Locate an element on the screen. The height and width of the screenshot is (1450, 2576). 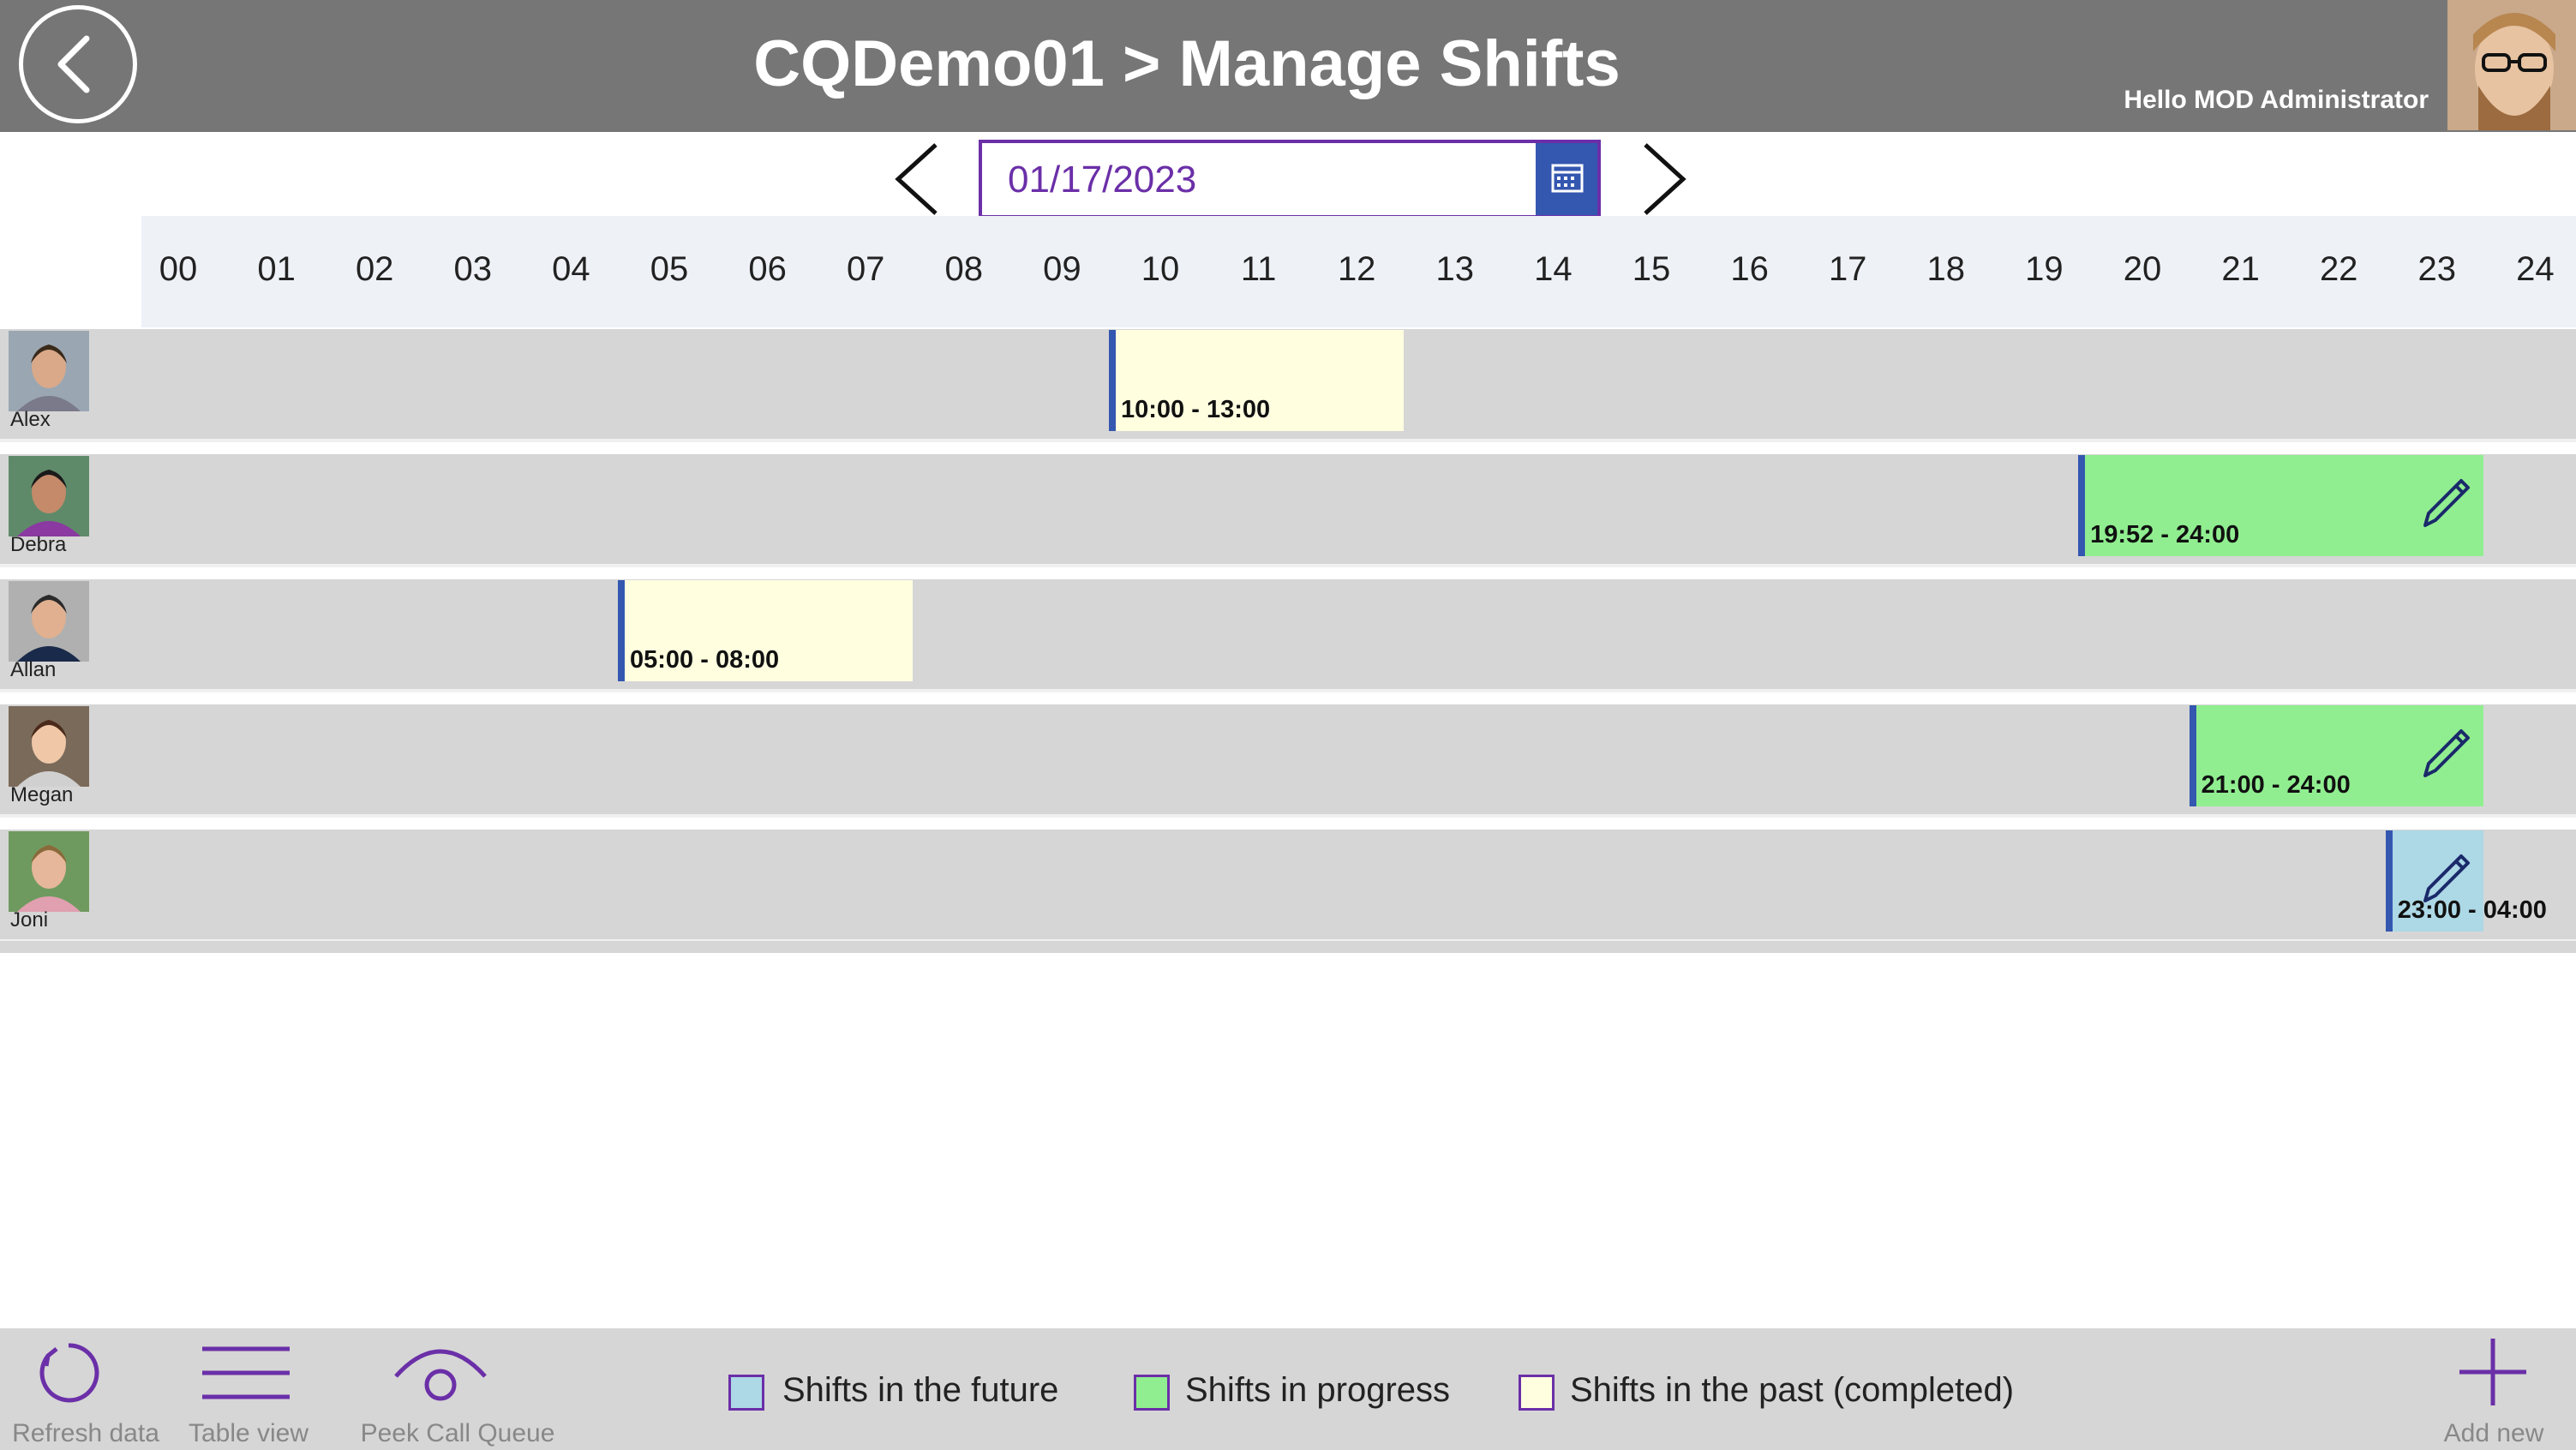
user-greeting: Hello MOD Administrator is located at coordinates (2276, 100).